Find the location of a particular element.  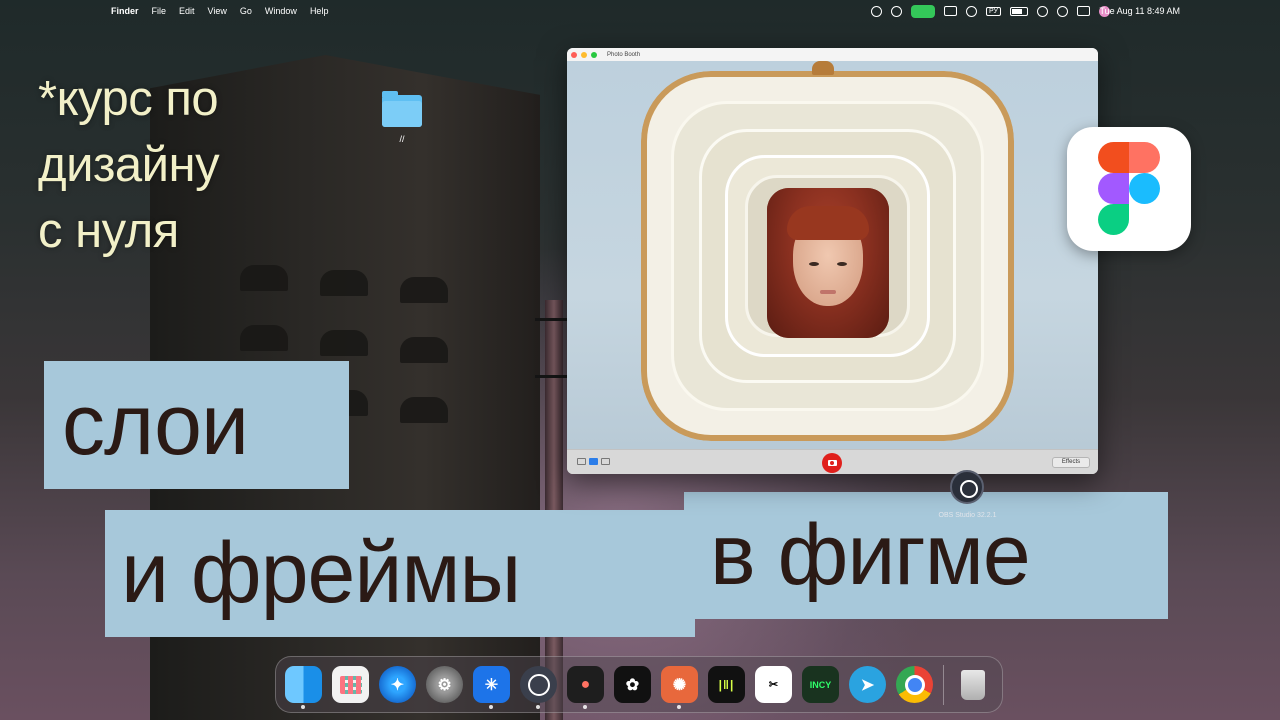

capcut-icon: ✂ is located at coordinates (773, 684).